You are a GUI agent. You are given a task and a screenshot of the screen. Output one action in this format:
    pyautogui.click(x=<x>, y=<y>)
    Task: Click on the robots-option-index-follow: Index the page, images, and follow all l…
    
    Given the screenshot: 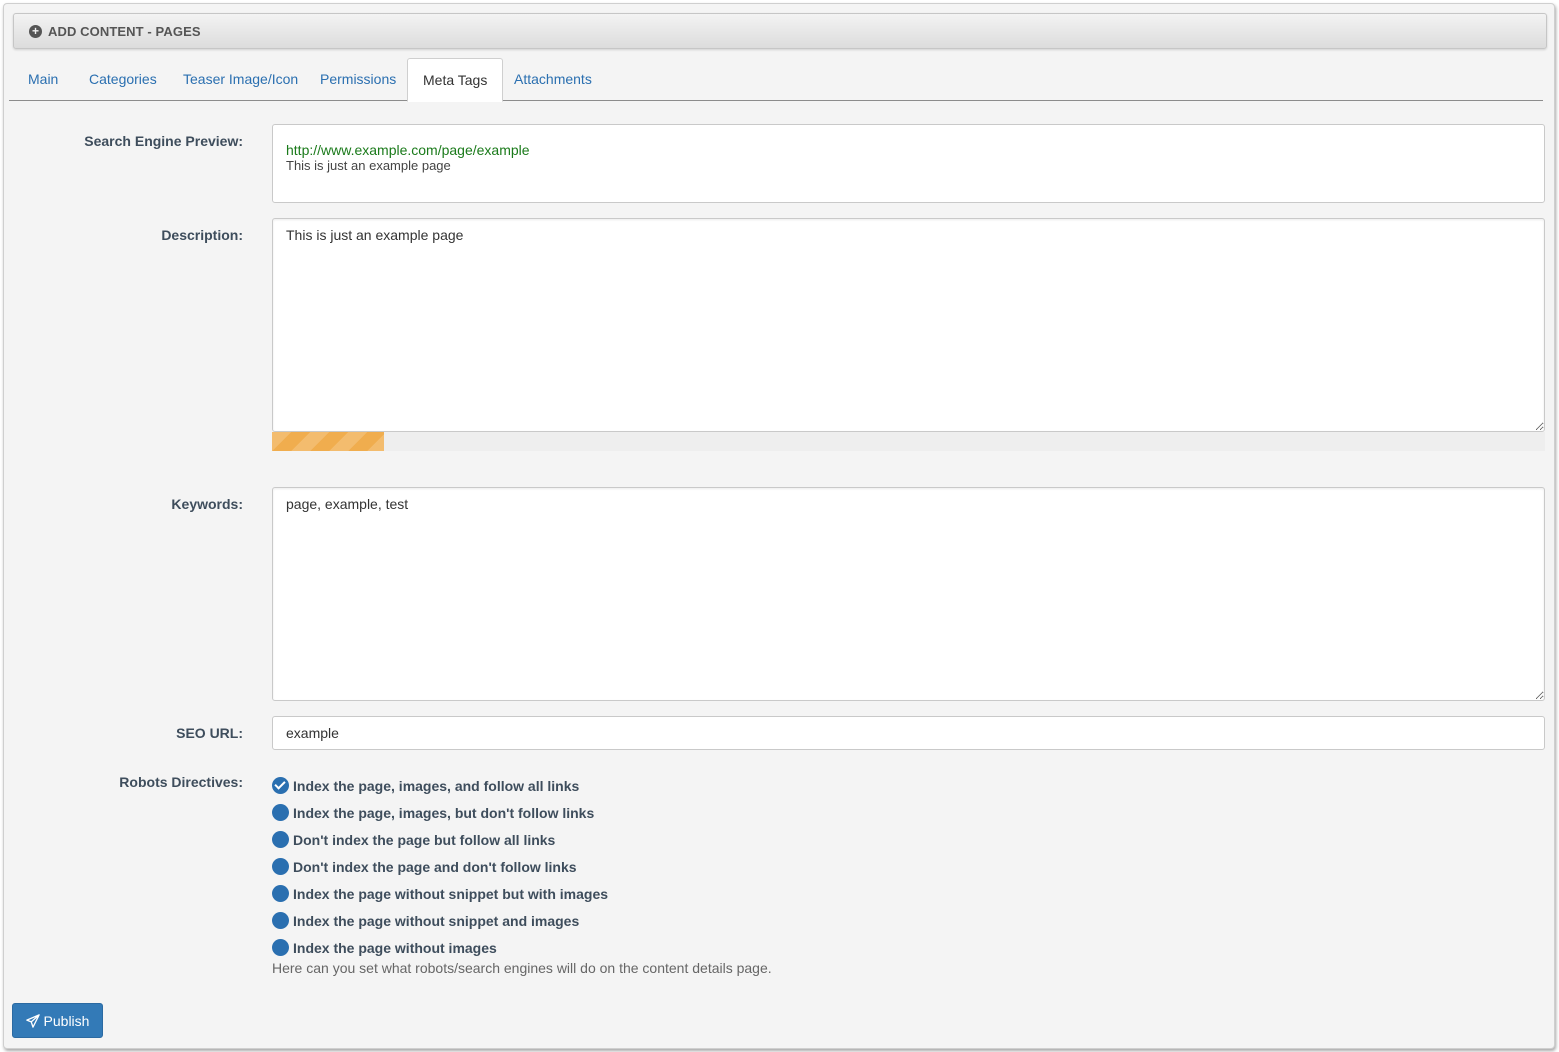 What is the action you would take?
    pyautogui.click(x=440, y=785)
    